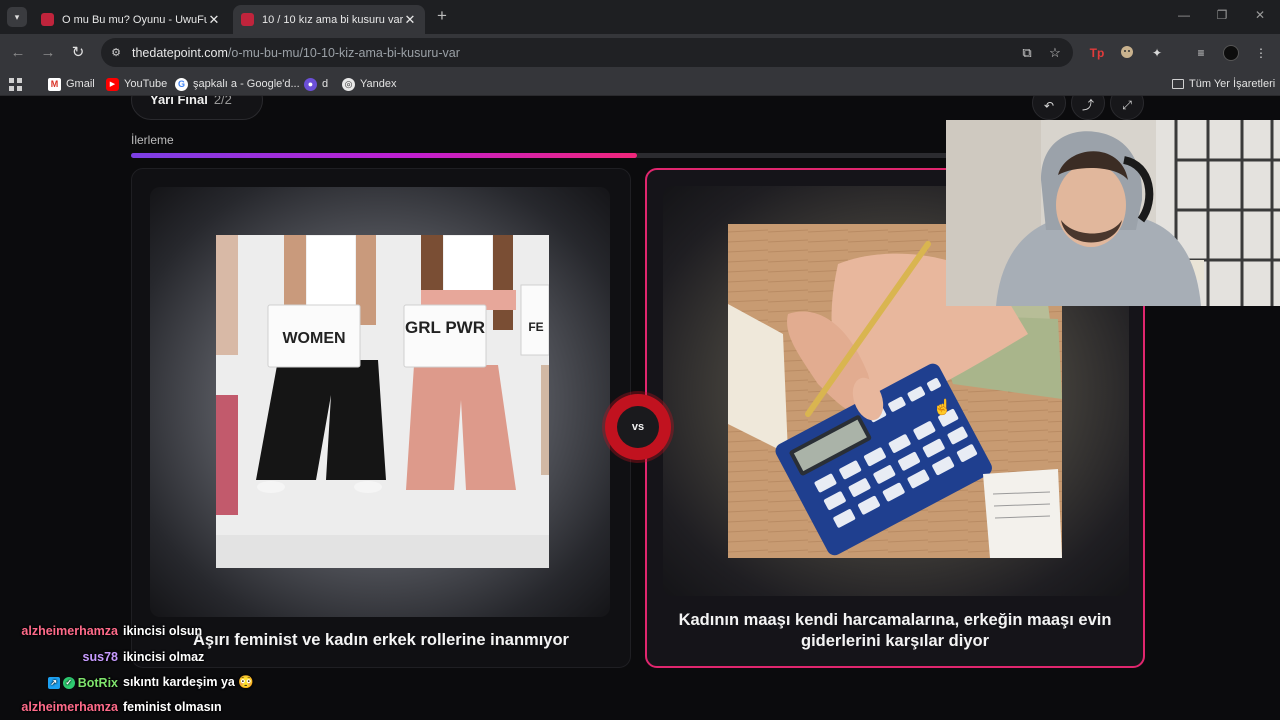 This screenshot has width=1280, height=720. I want to click on chevron-down-icon: ▾, so click(17, 16).